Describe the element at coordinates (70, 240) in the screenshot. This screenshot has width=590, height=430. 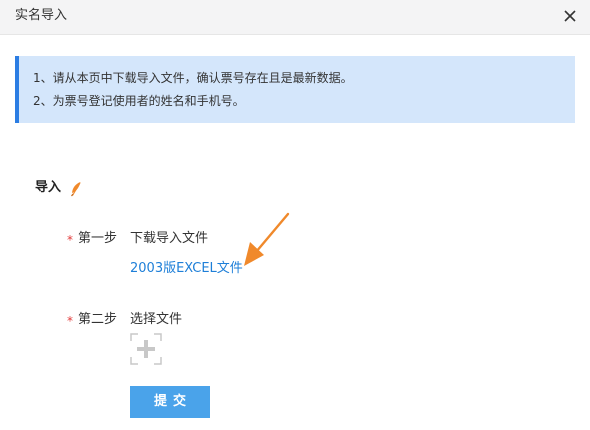
I see `step1-required-mark: *` at that location.